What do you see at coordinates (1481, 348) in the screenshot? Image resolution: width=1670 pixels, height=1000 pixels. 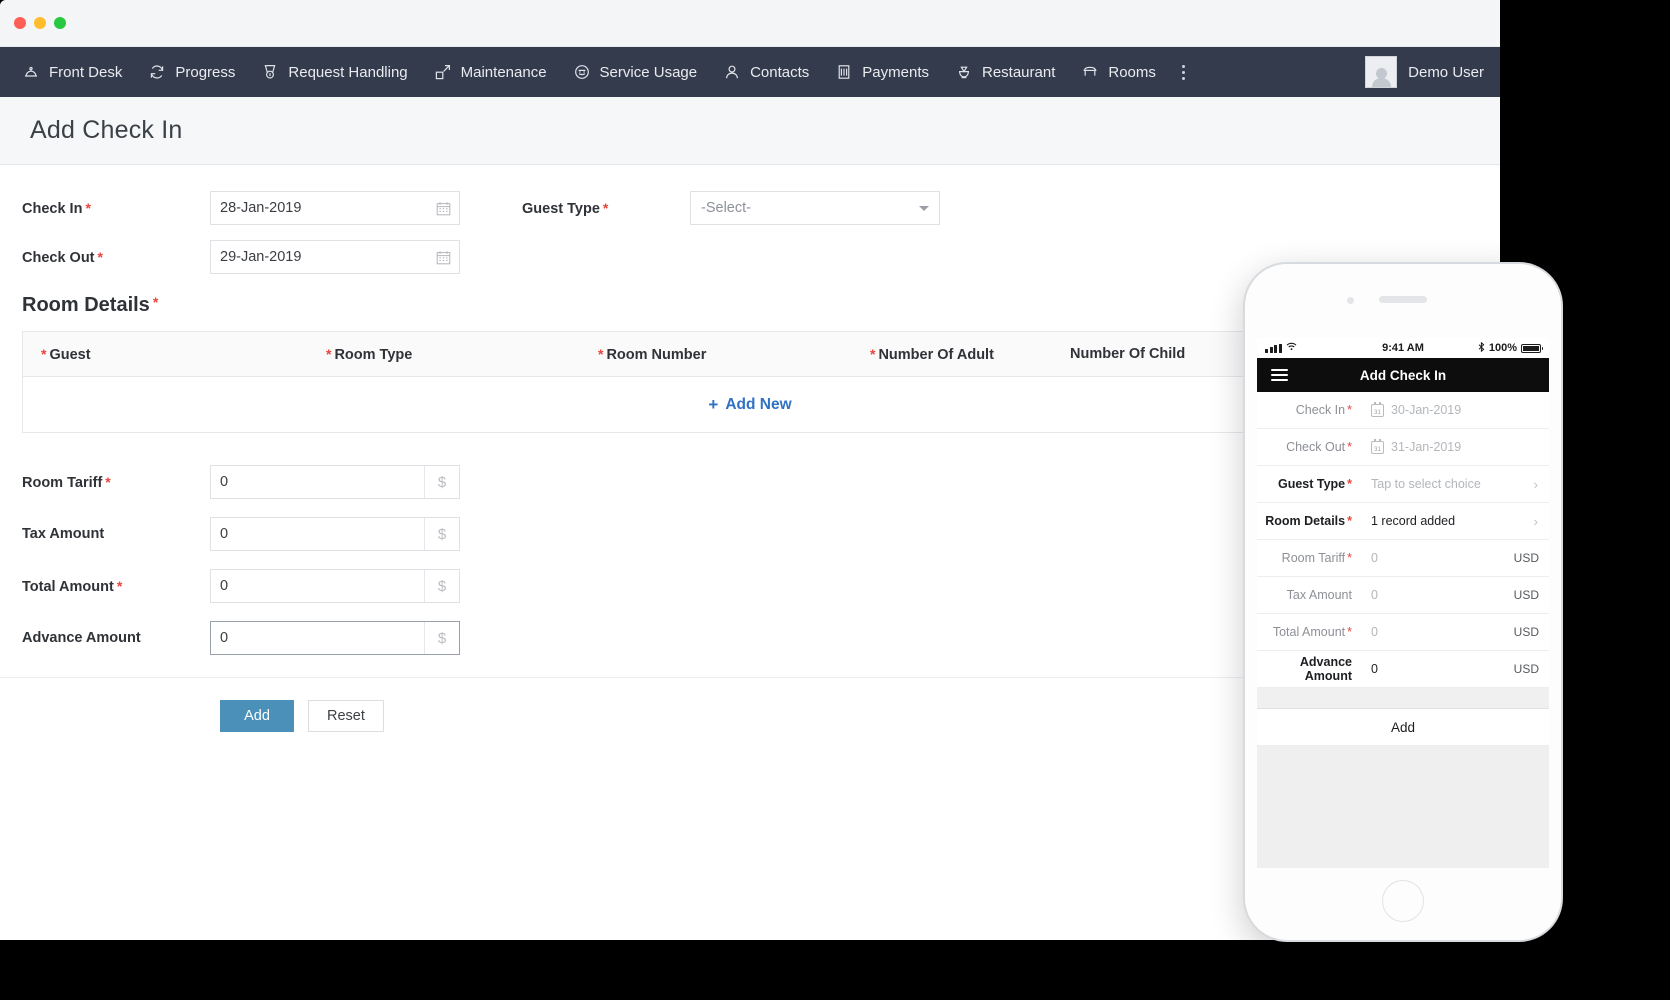 I see `bluetooth-icon` at bounding box center [1481, 348].